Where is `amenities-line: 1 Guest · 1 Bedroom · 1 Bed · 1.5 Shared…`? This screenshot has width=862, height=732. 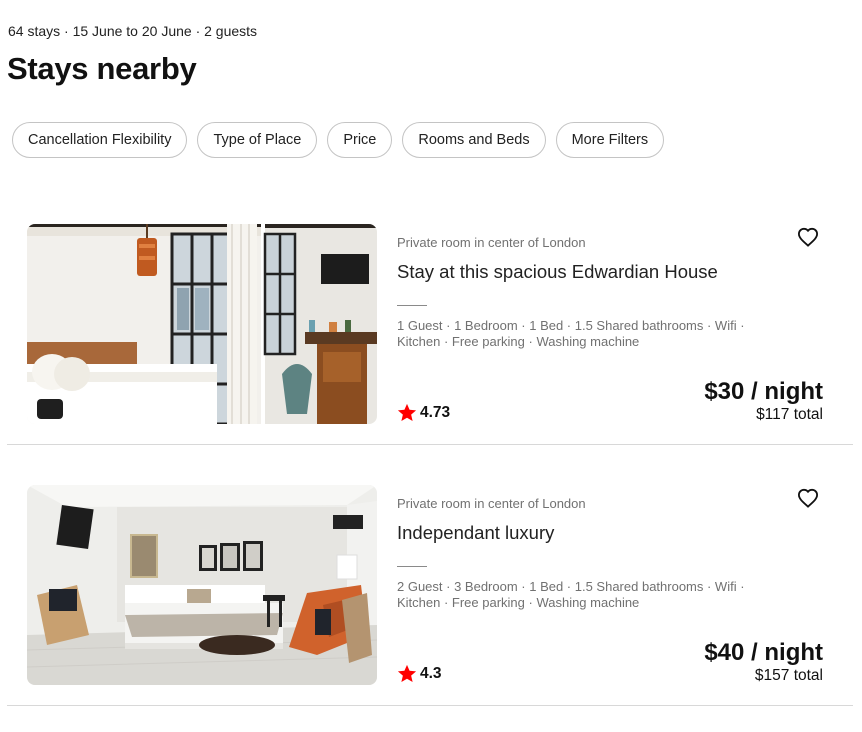
amenities-line: 1 Guest · 1 Bedroom · 1 Bed · 1.5 Shared… is located at coordinates (571, 325).